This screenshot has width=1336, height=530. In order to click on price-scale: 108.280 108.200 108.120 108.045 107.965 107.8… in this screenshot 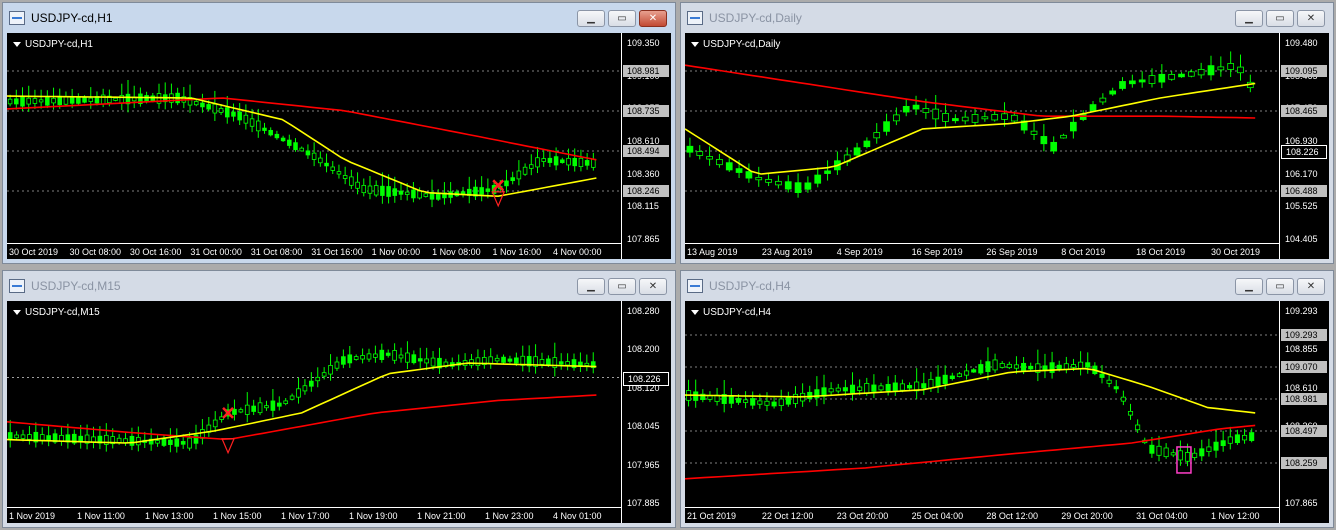, I will do `click(646, 412)`.